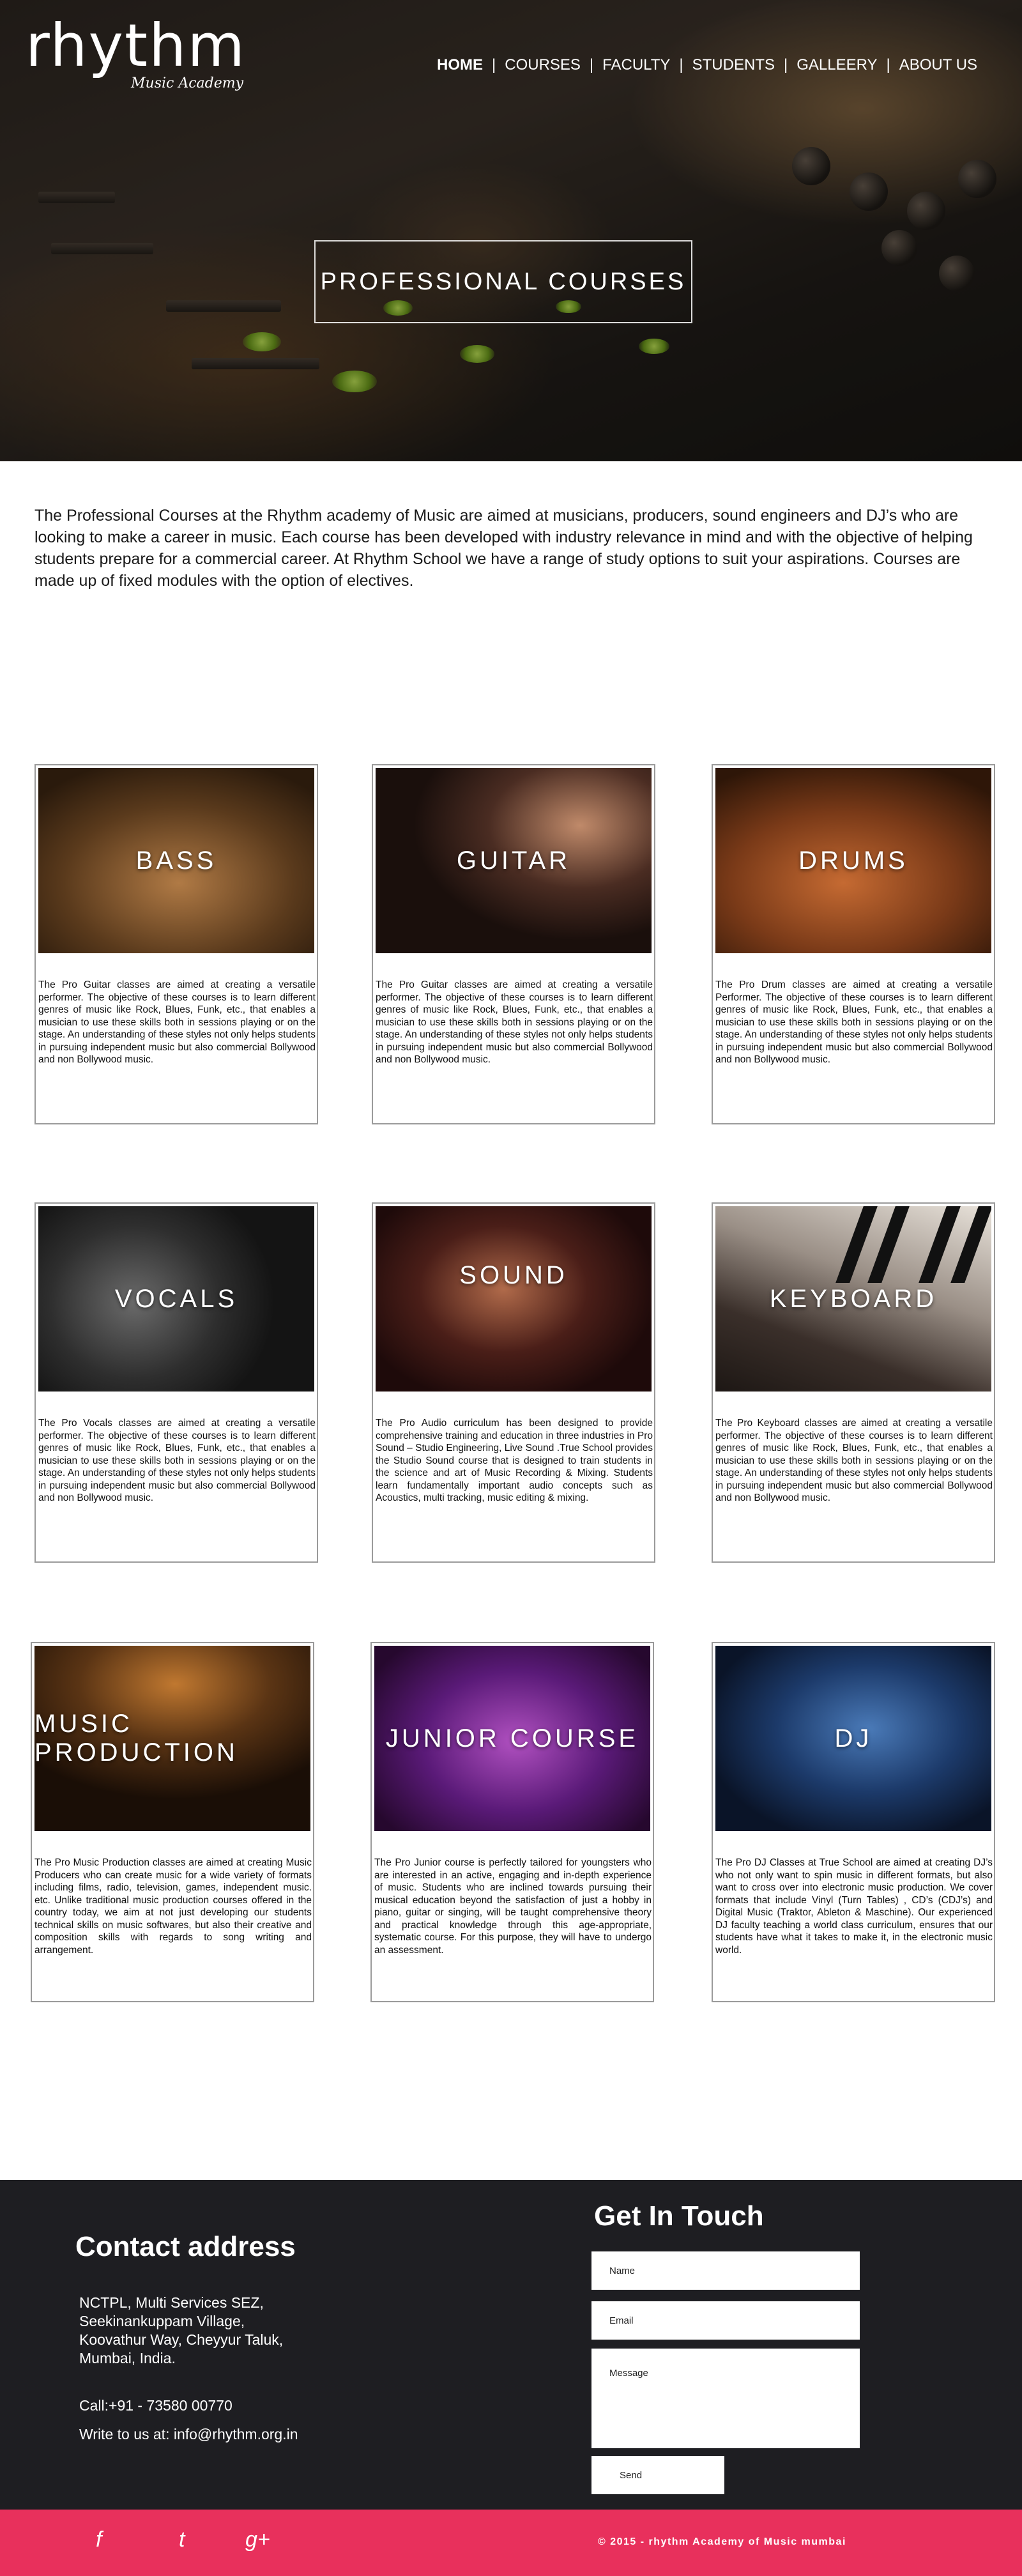  I want to click on course-photo: DRUMS, so click(853, 860).